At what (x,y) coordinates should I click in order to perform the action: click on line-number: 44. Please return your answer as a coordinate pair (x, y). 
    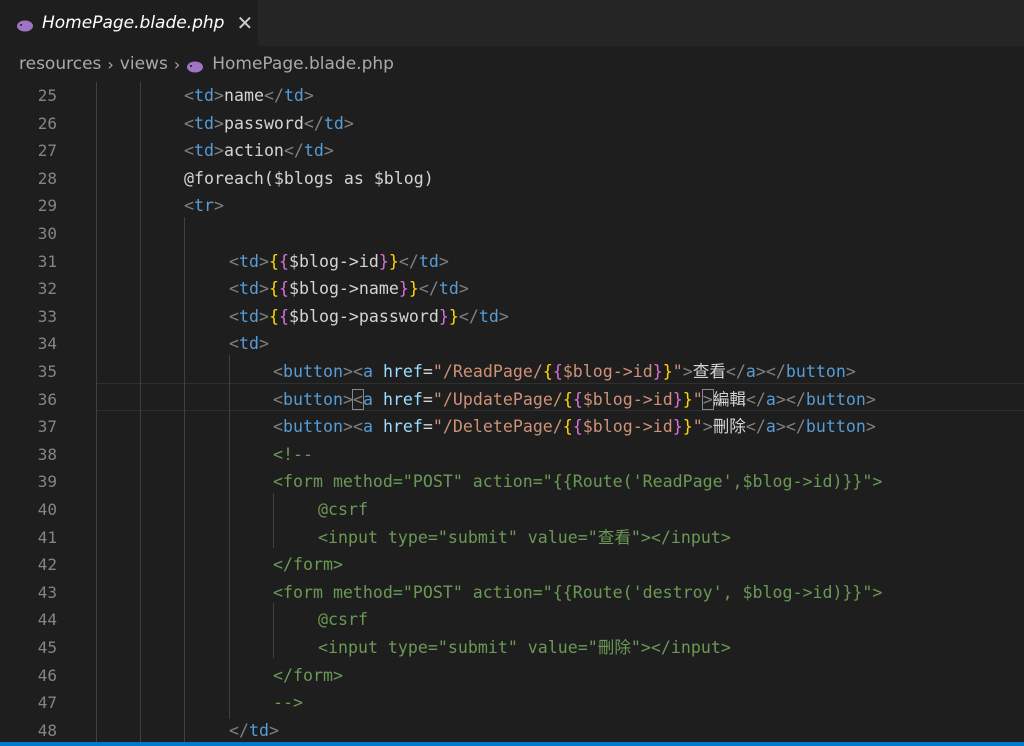
    Looking at the image, I should click on (47, 620).